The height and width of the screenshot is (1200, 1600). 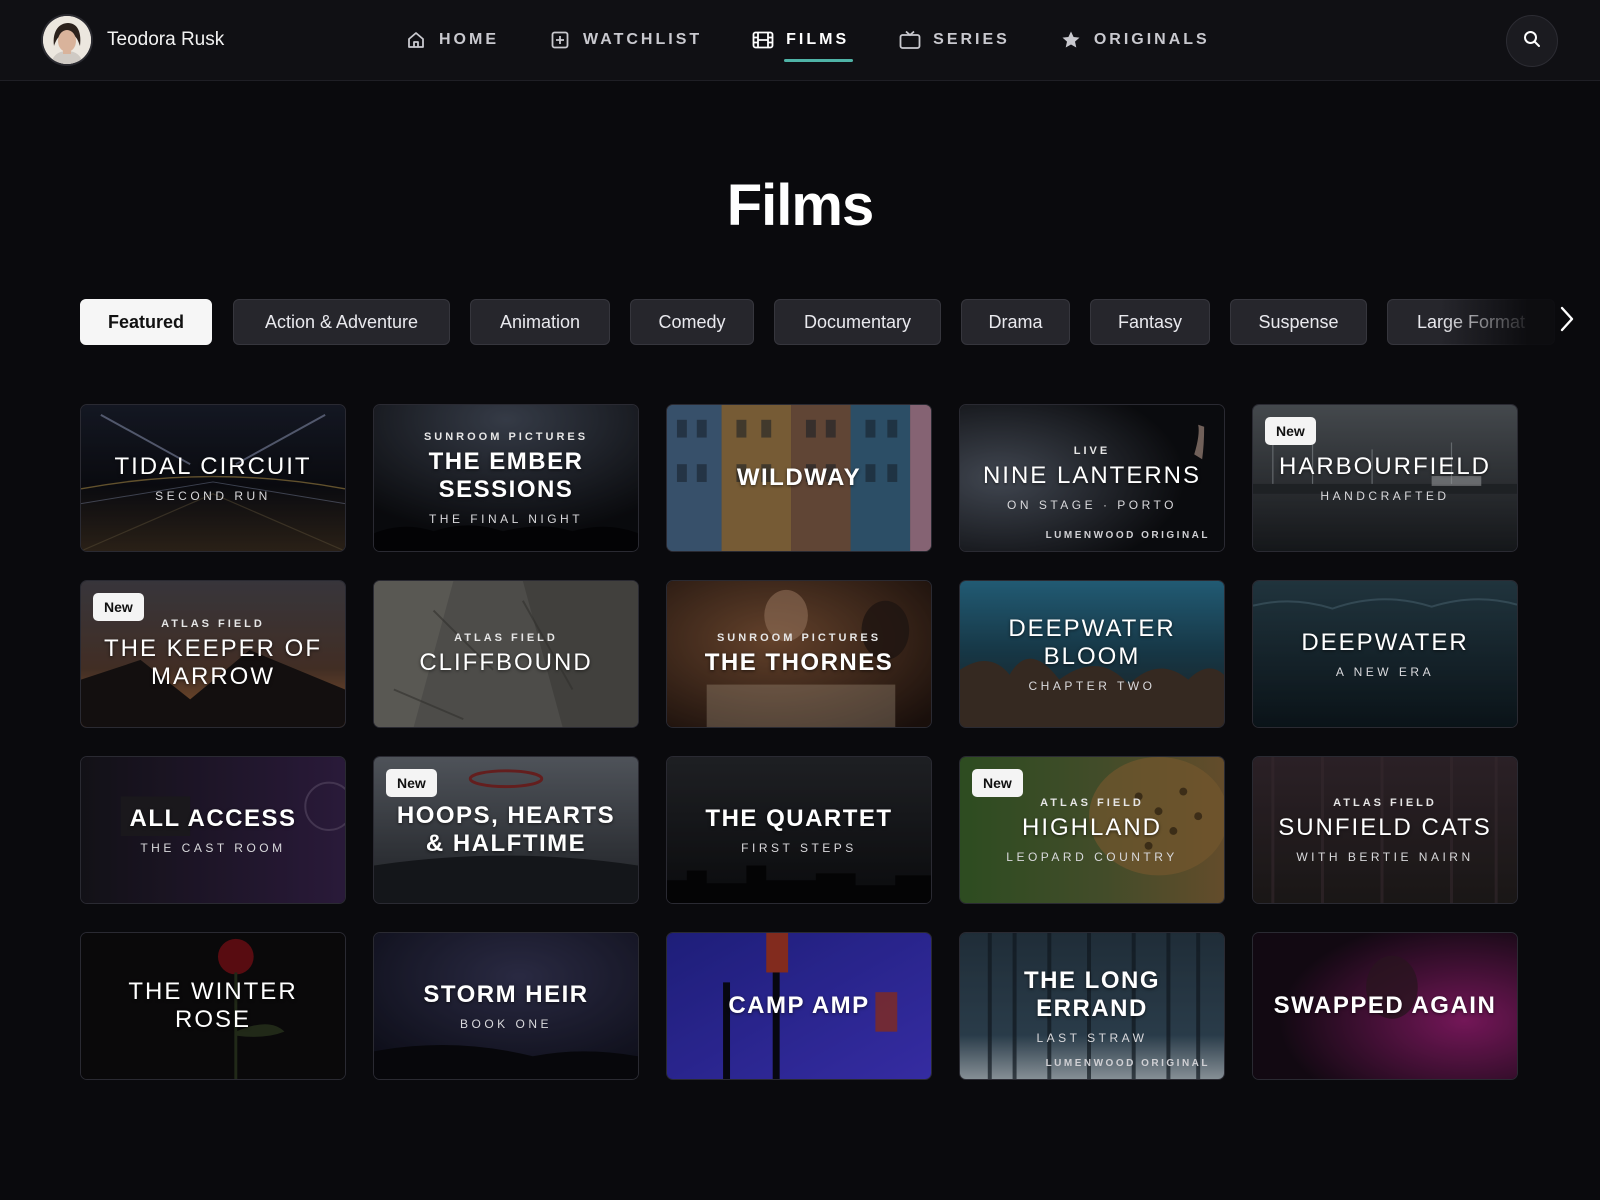 What do you see at coordinates (1385, 856) in the screenshot?
I see `film-subtitle: WITH BERTIE NAIRN` at bounding box center [1385, 856].